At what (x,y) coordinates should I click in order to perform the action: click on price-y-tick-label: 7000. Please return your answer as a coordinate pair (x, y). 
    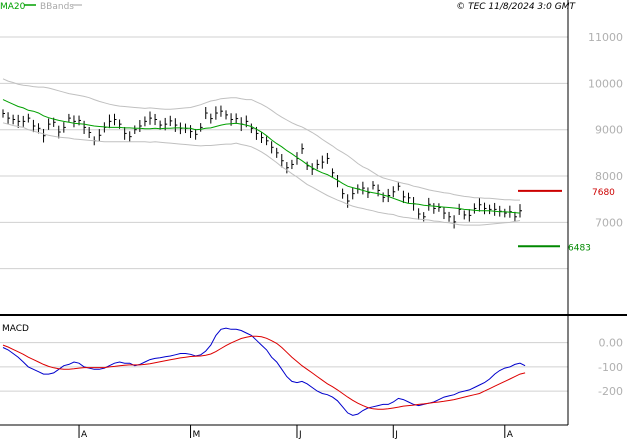
    Looking at the image, I should click on (609, 222).